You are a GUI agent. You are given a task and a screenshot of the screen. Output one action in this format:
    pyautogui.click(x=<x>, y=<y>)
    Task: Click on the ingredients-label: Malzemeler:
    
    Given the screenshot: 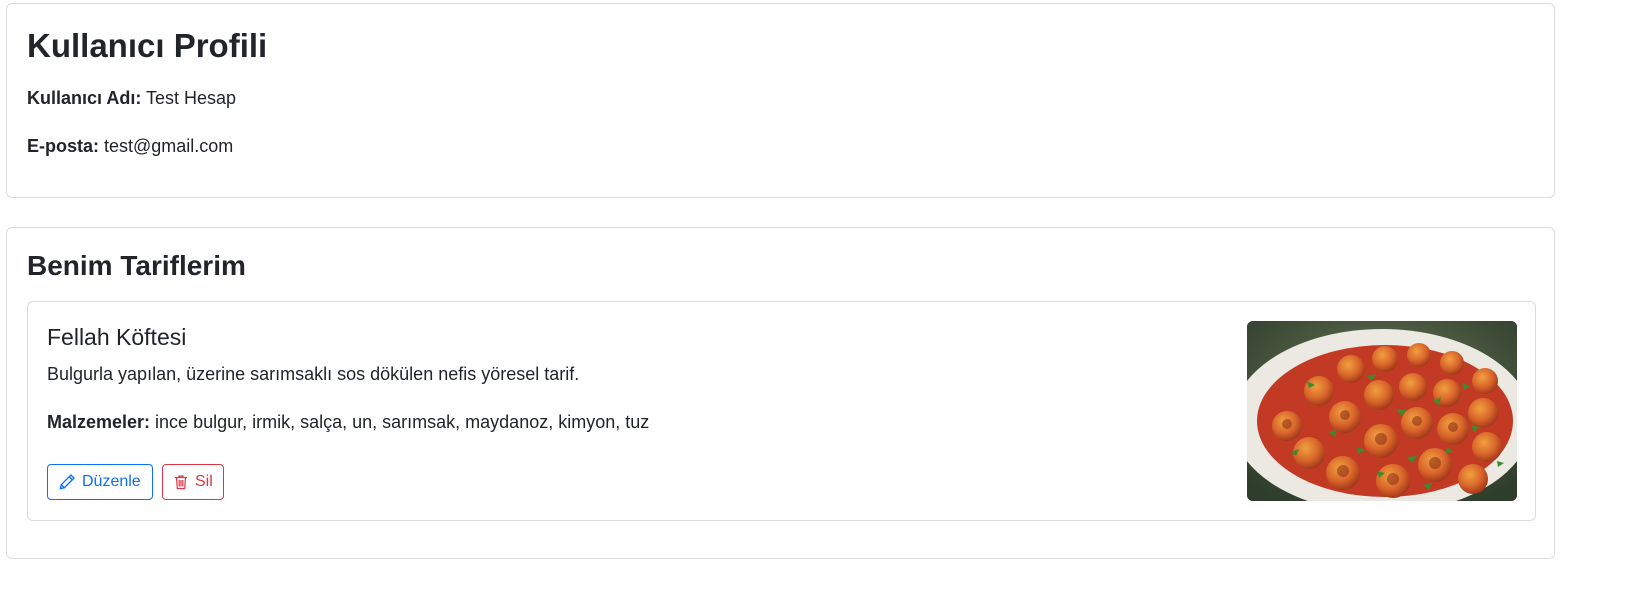 What is the action you would take?
    pyautogui.click(x=99, y=422)
    